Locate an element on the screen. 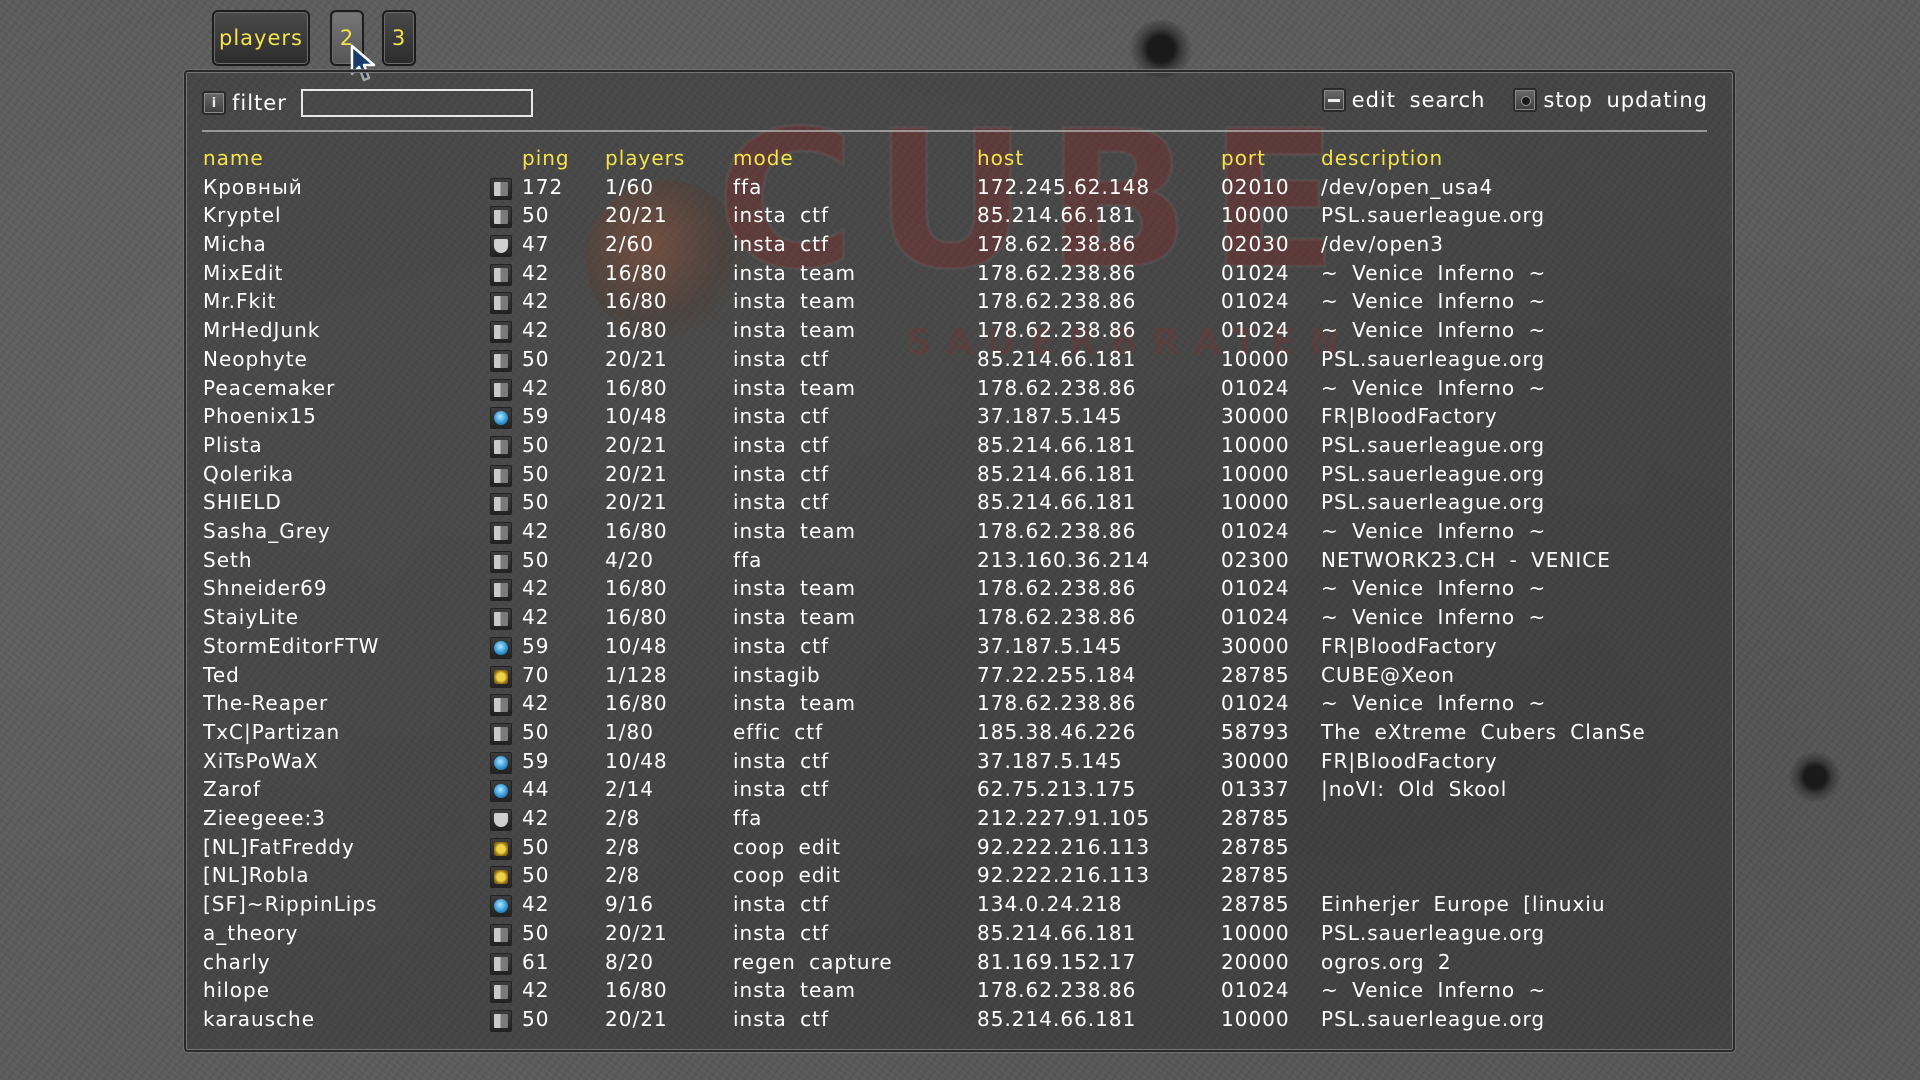  port-number: 20000 is located at coordinates (1255, 961).